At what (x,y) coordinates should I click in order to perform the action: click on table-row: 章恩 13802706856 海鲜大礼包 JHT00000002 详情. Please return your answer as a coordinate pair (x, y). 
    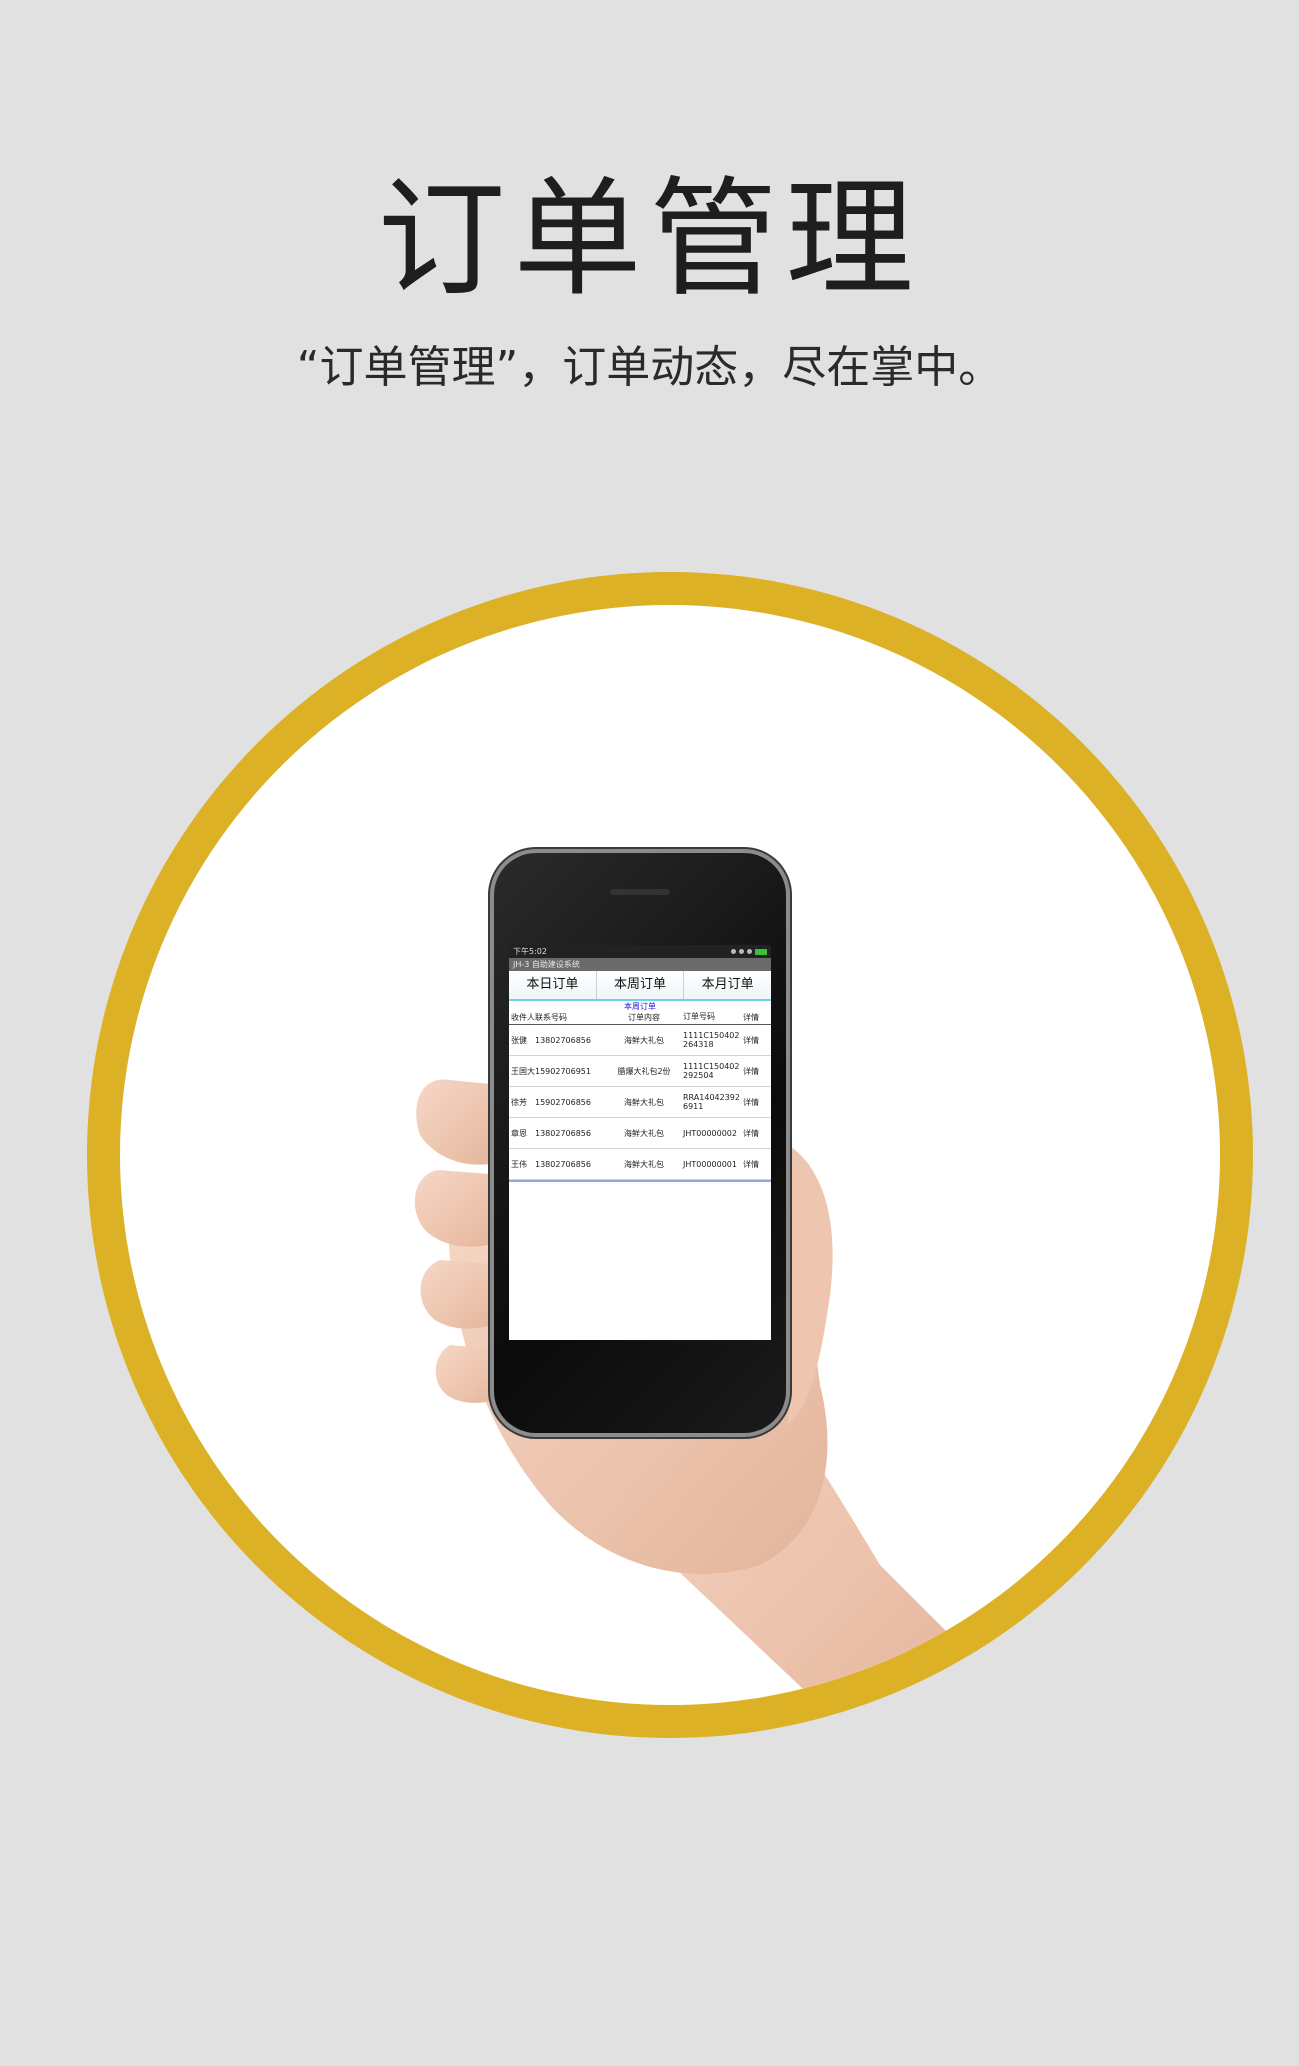
    Looking at the image, I should click on (640, 1133).